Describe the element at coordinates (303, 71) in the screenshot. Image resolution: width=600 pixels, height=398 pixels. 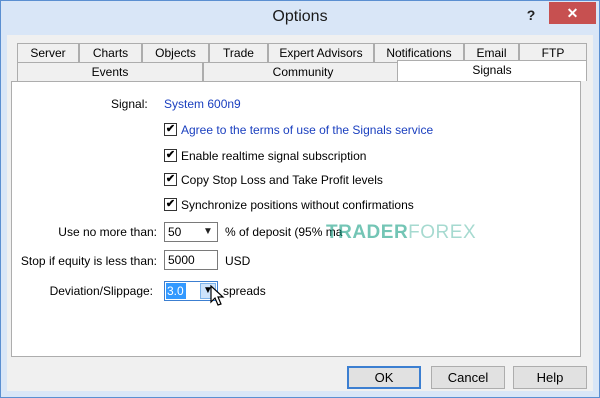
I see `tab-community: Community` at that location.